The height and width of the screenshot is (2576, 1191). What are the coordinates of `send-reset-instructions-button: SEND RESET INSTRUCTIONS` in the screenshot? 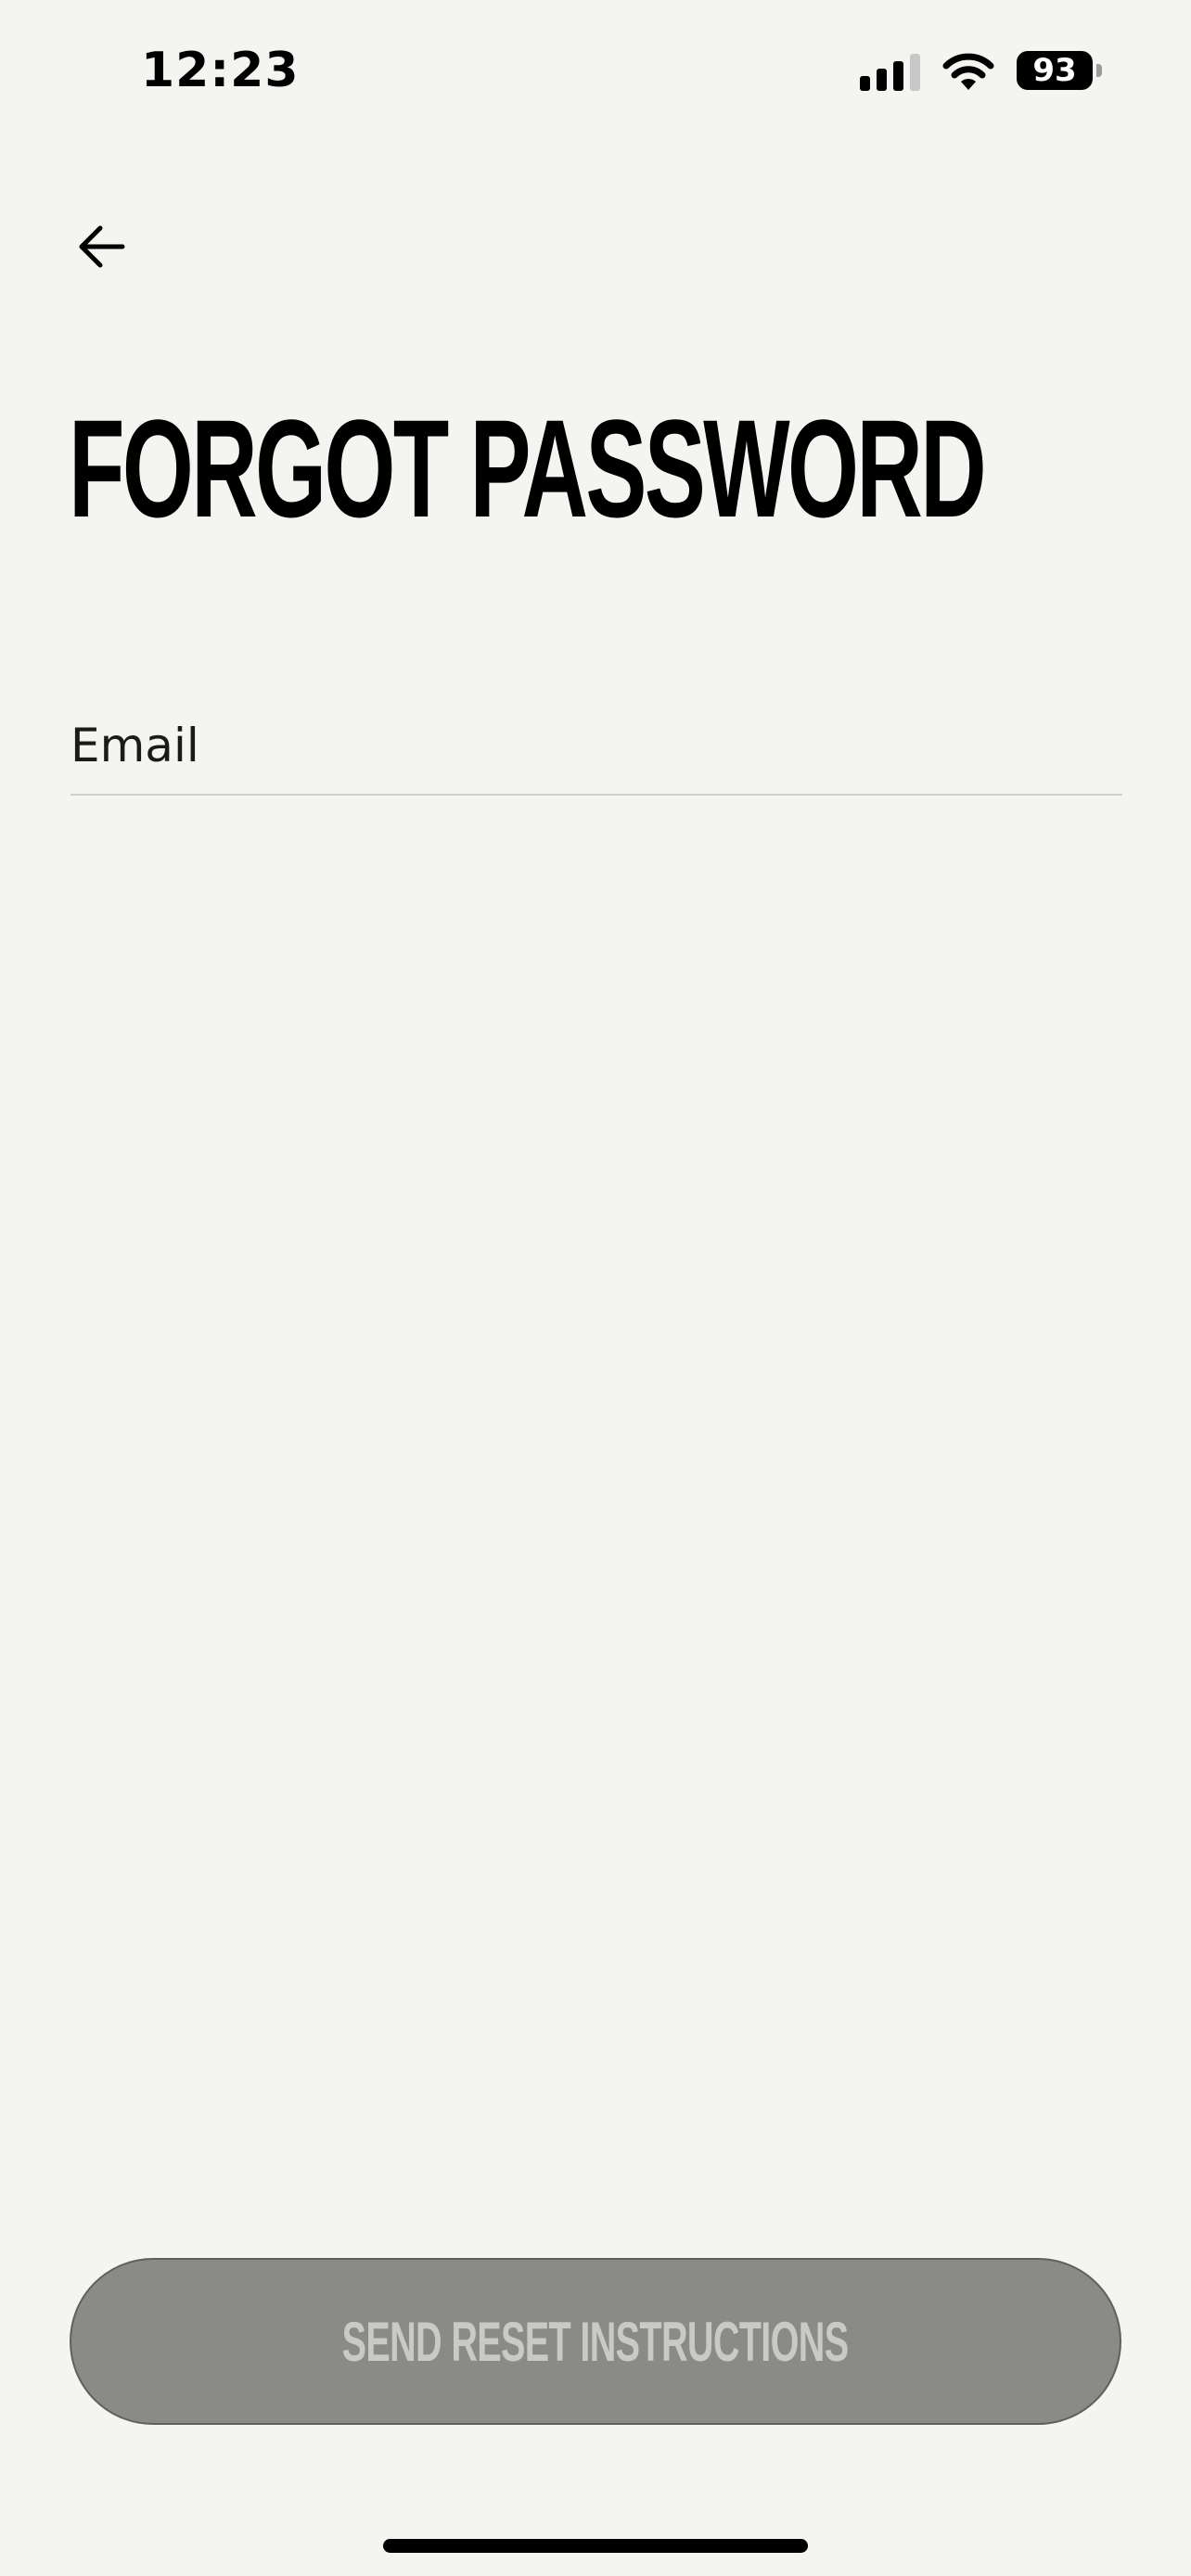 It's located at (595, 2341).